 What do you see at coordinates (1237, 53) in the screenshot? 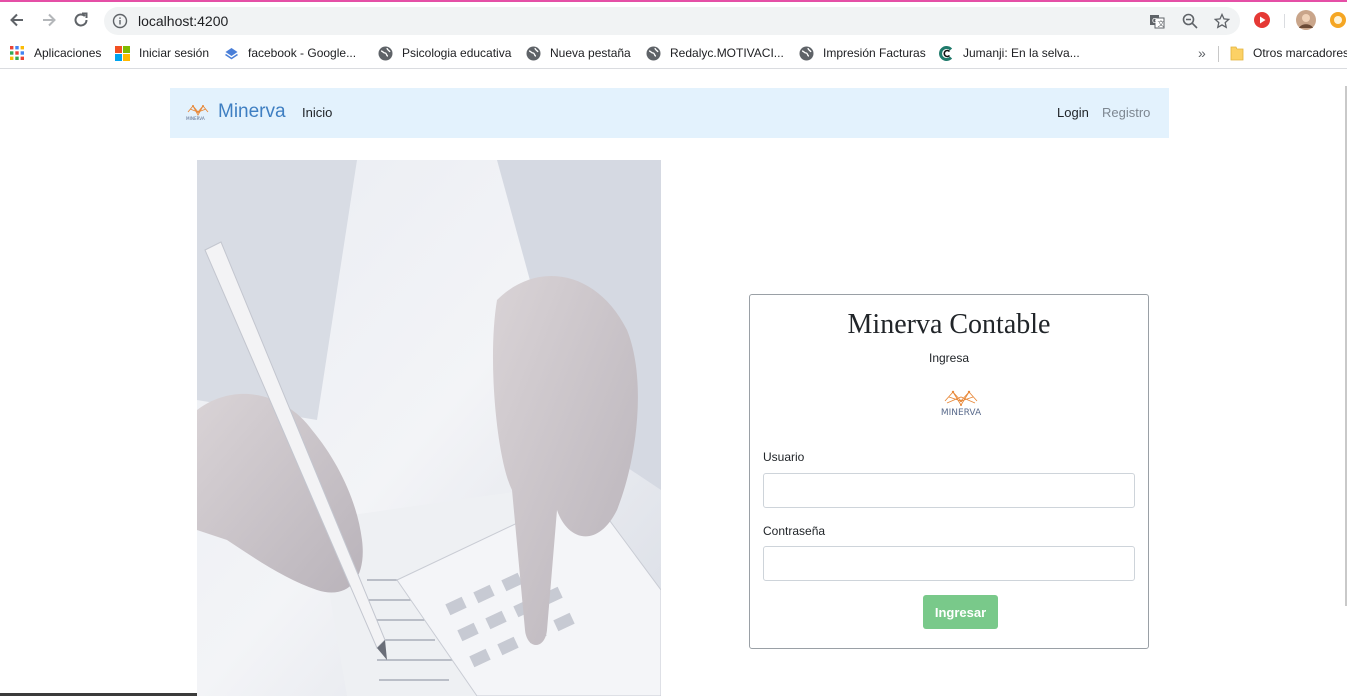
I see `folder-icon` at bounding box center [1237, 53].